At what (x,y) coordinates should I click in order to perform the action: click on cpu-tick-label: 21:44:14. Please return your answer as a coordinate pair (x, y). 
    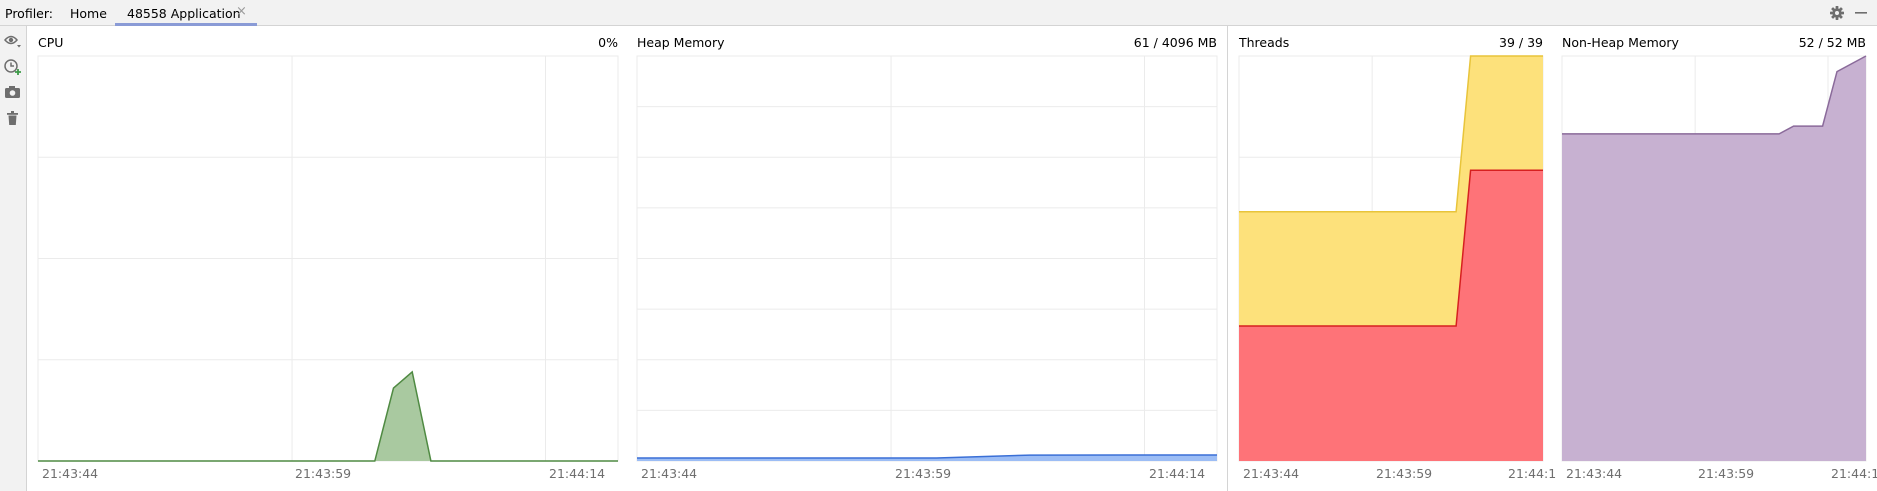
    Looking at the image, I should click on (577, 473).